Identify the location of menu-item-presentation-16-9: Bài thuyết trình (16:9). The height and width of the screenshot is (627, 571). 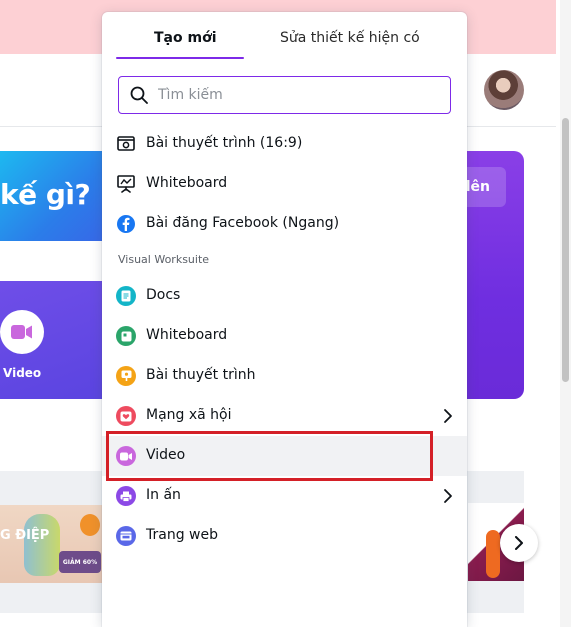
(284, 144).